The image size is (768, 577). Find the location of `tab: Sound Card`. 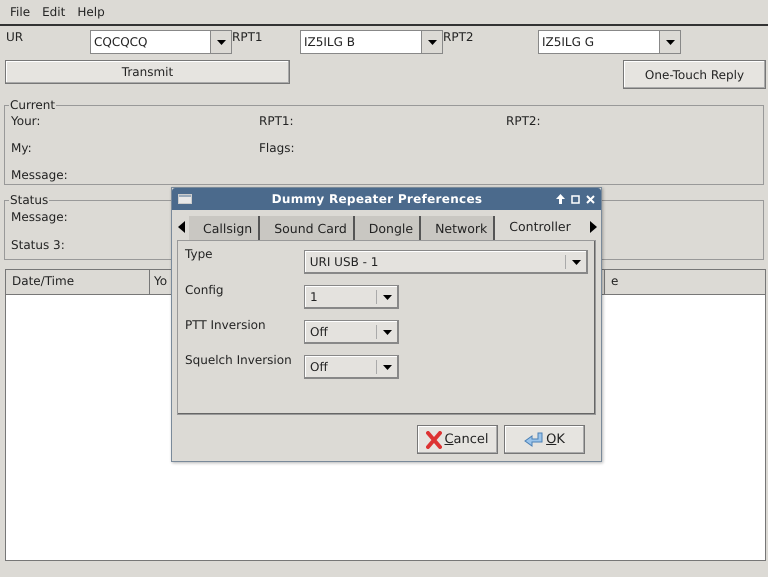

tab: Sound Card is located at coordinates (307, 228).